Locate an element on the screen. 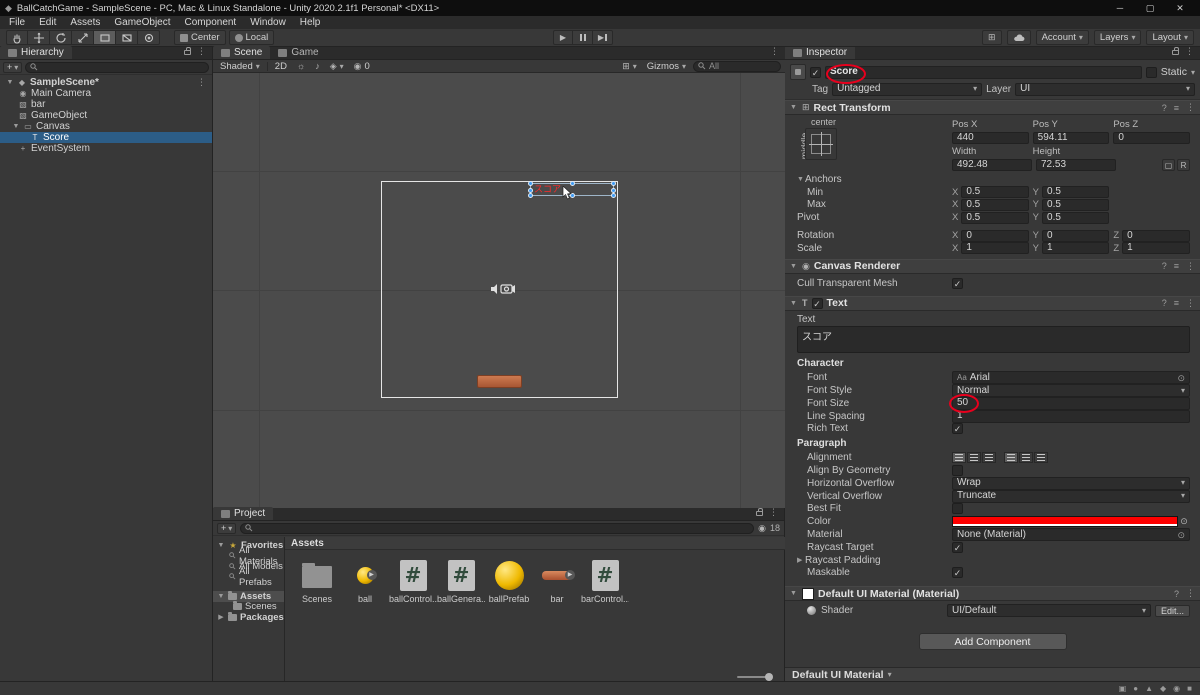 The height and width of the screenshot is (695, 1200). cloud-services-button is located at coordinates (1018, 37).